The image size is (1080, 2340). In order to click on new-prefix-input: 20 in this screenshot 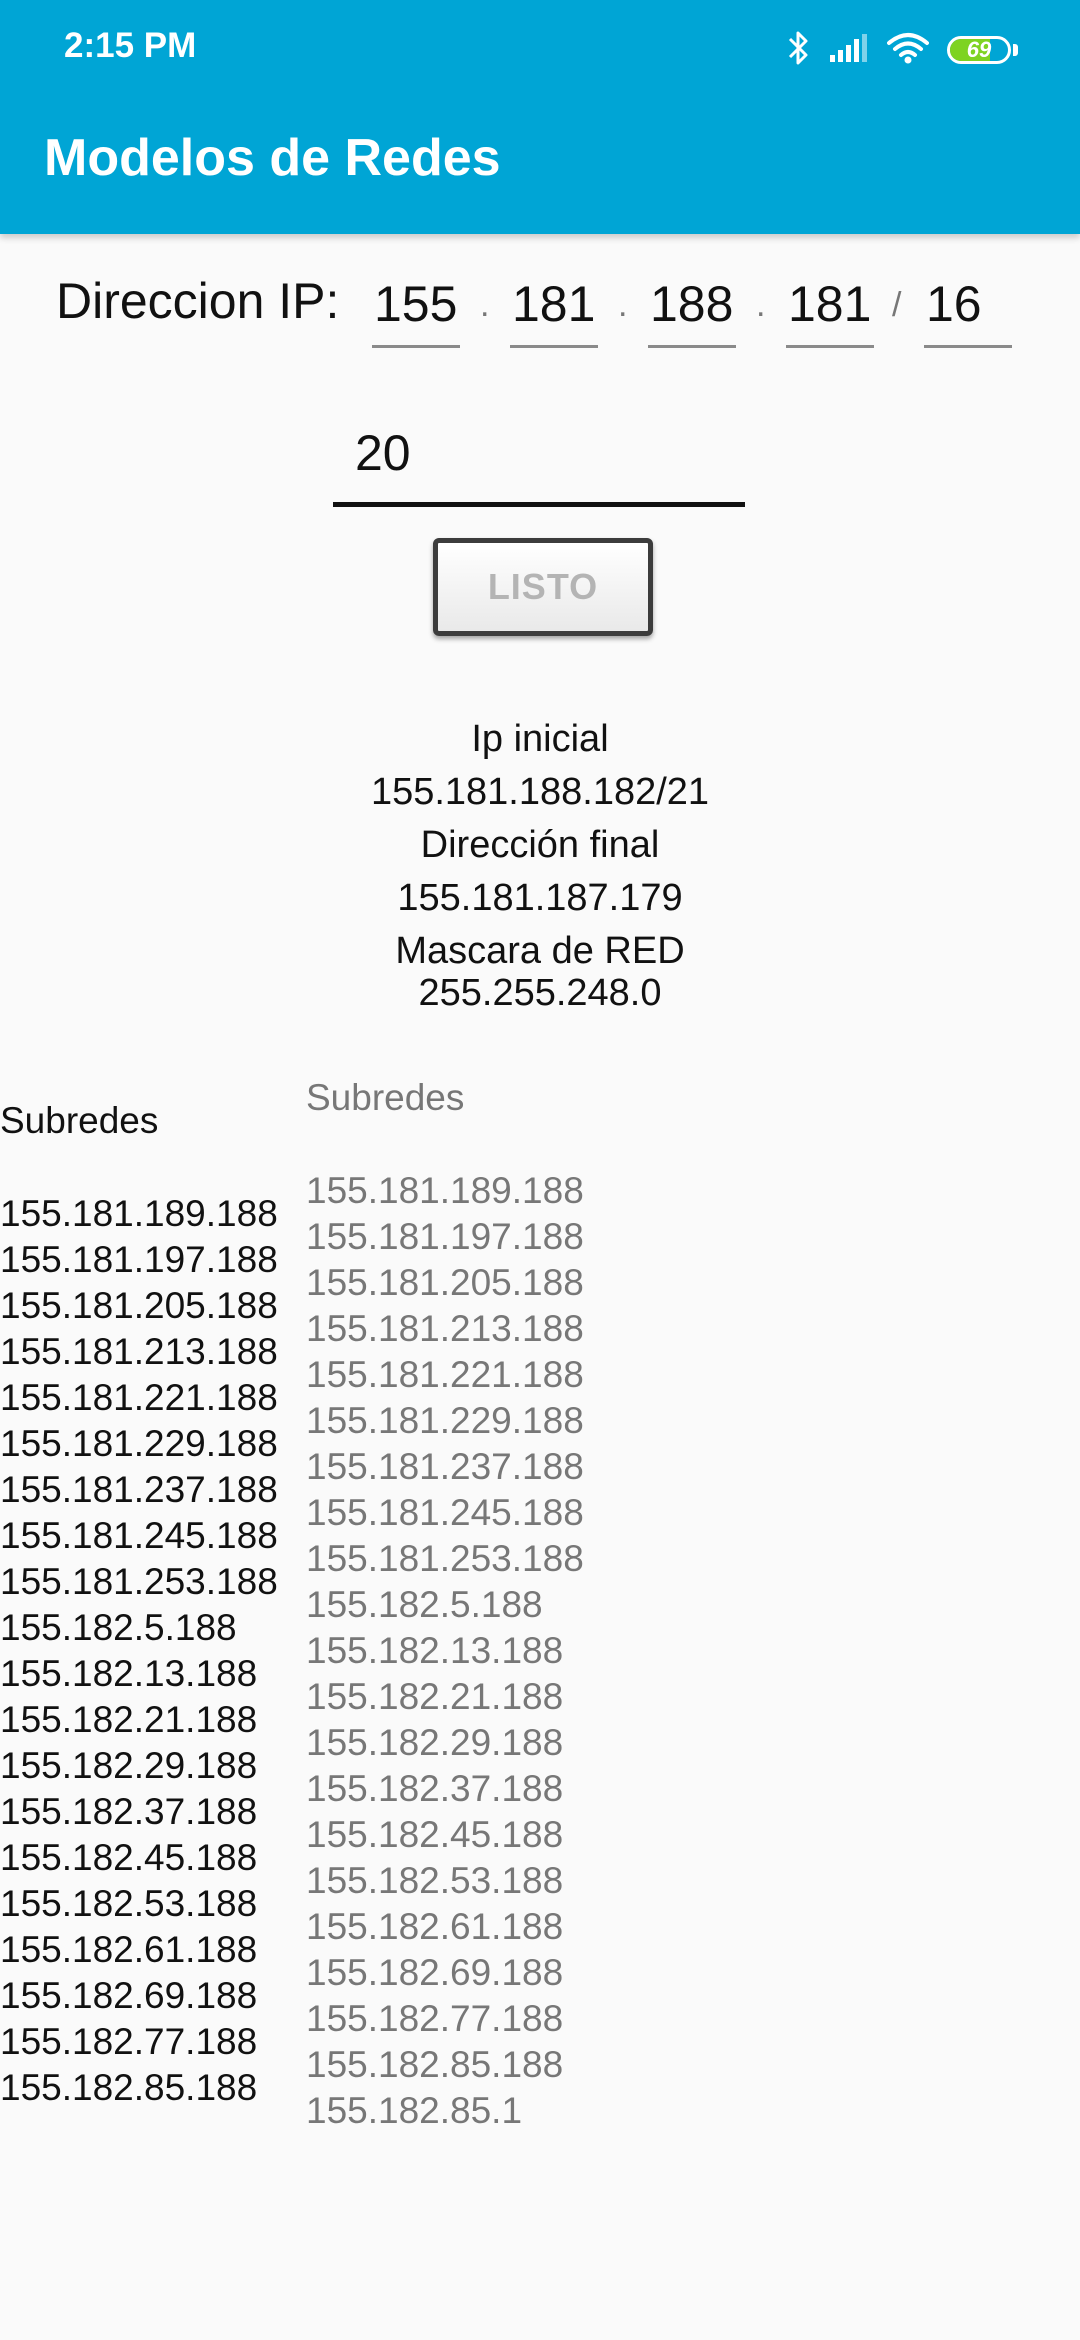, I will do `click(539, 457)`.